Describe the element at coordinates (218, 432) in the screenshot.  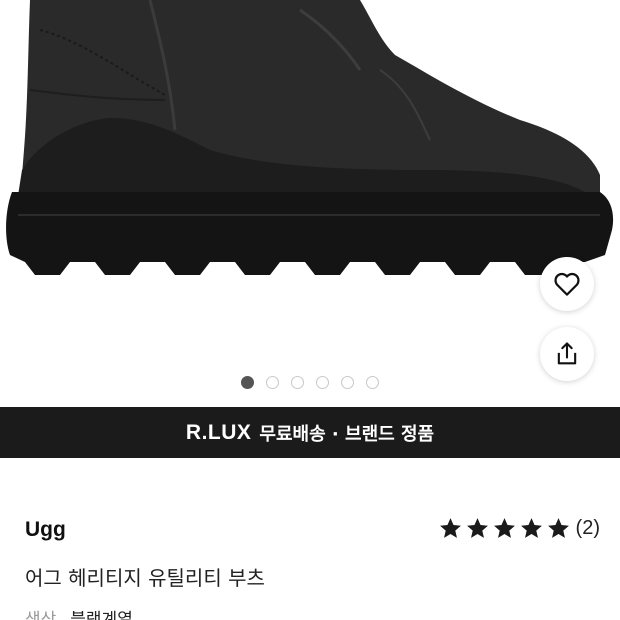
I see `banner-brand: R.LUX` at that location.